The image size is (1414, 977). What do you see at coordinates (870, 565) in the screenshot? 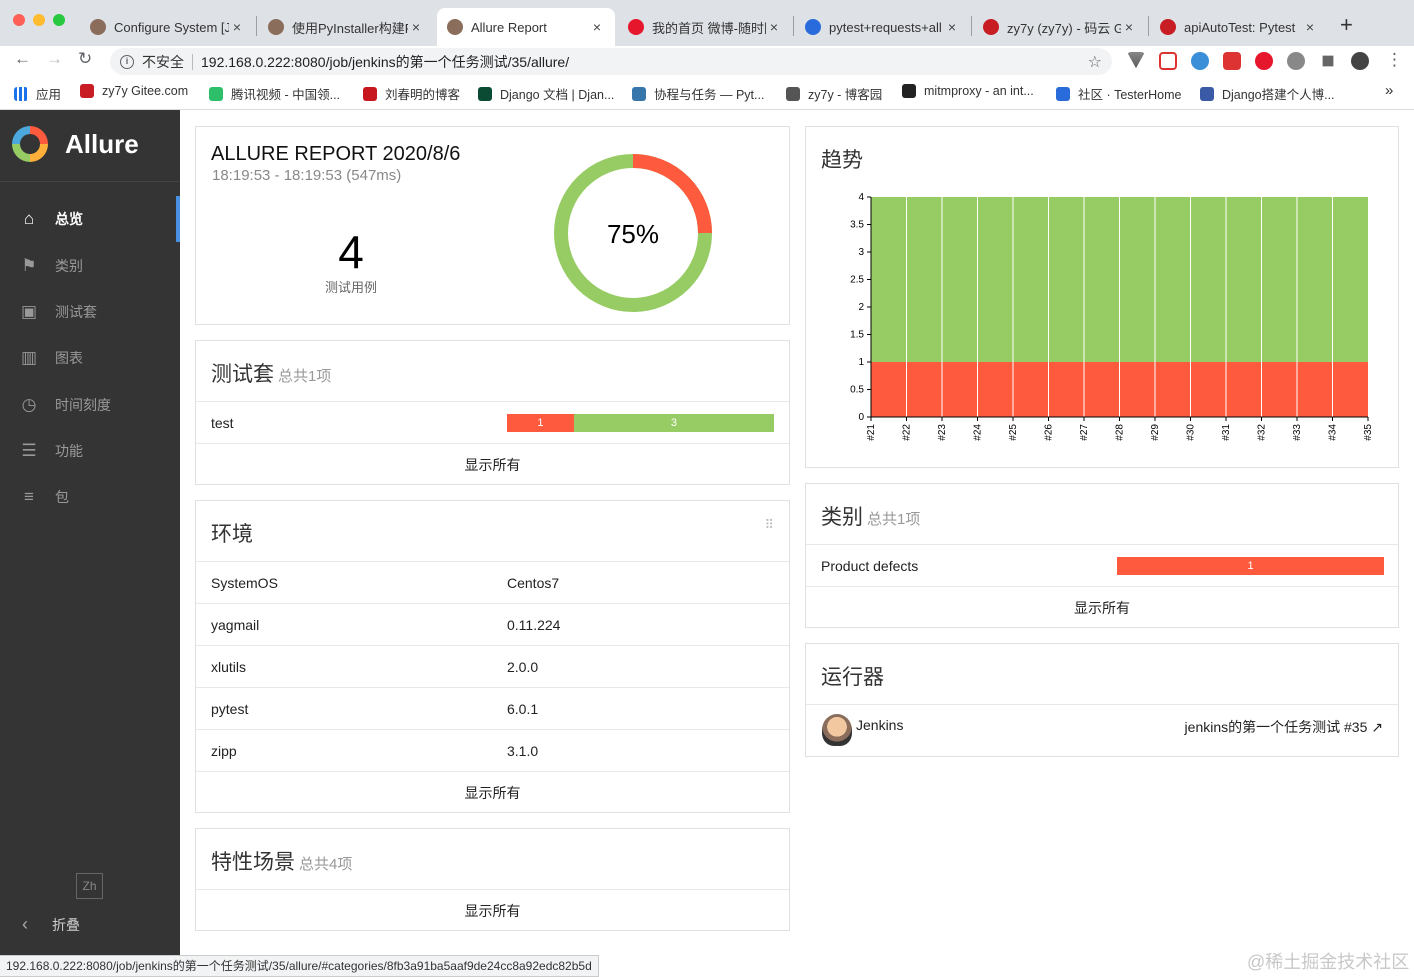
I see `category-name: Product defects` at bounding box center [870, 565].